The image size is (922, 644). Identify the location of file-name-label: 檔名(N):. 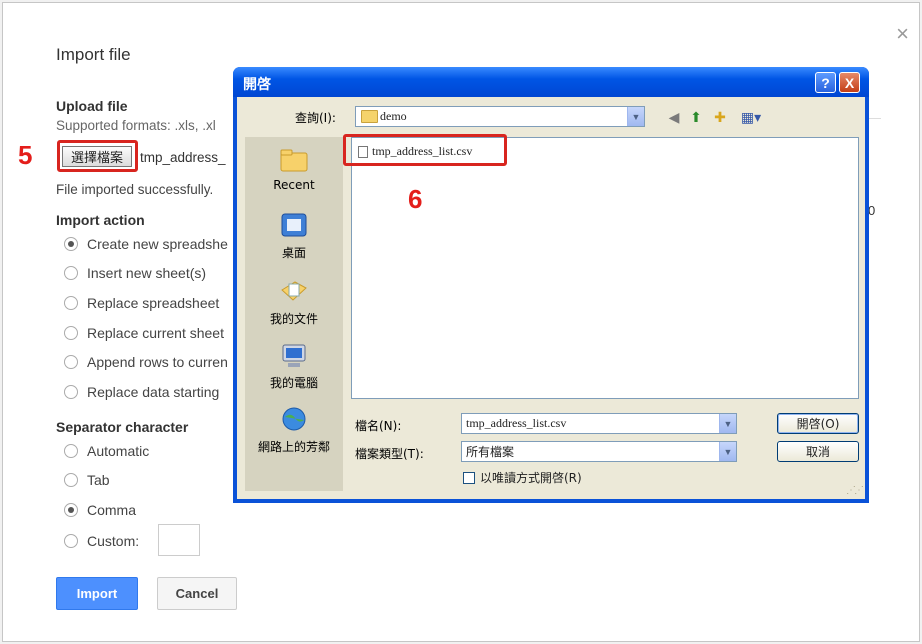
(378, 426).